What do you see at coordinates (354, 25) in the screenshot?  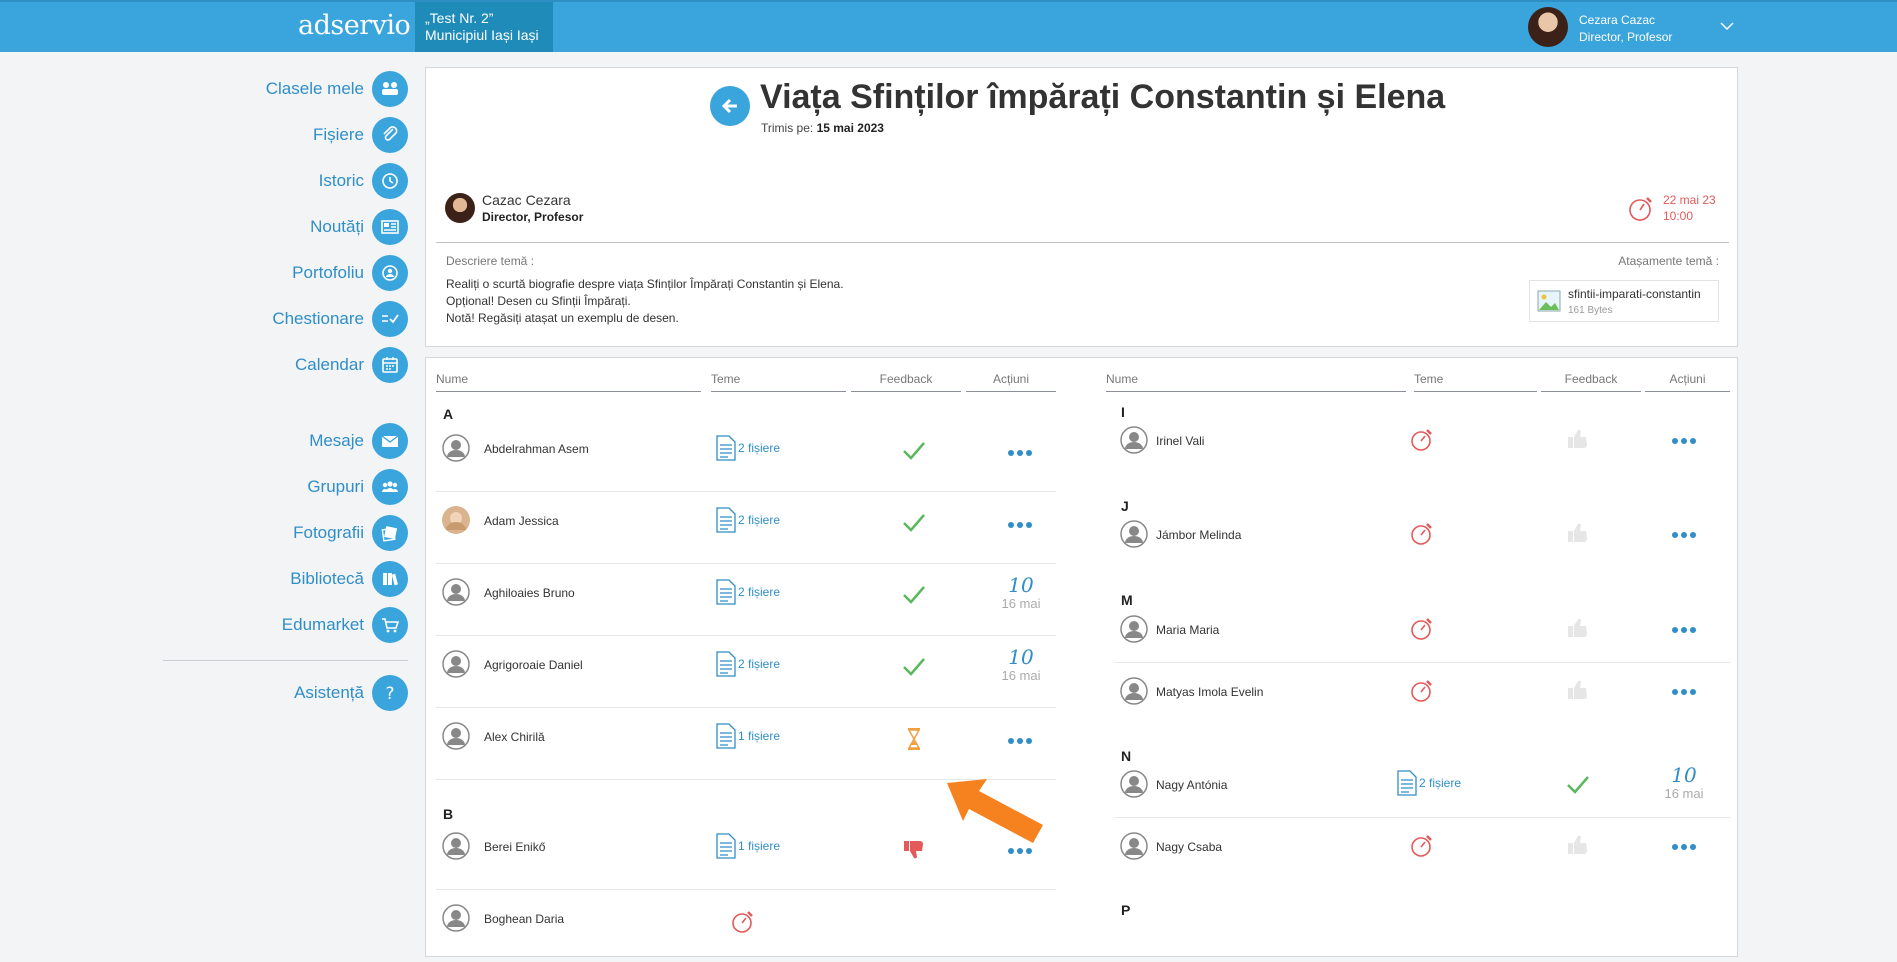 I see `app-logo: adservio` at bounding box center [354, 25].